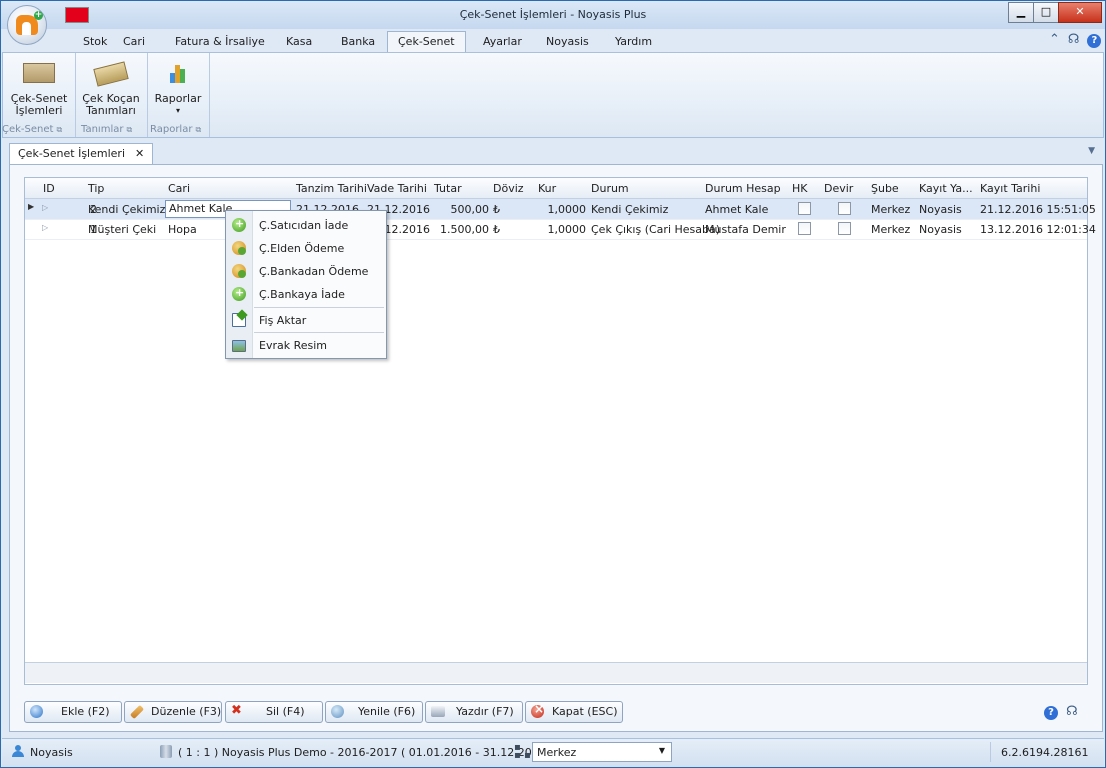 The height and width of the screenshot is (768, 1106). What do you see at coordinates (547, 188) in the screenshot?
I see `column-header: Kur` at bounding box center [547, 188].